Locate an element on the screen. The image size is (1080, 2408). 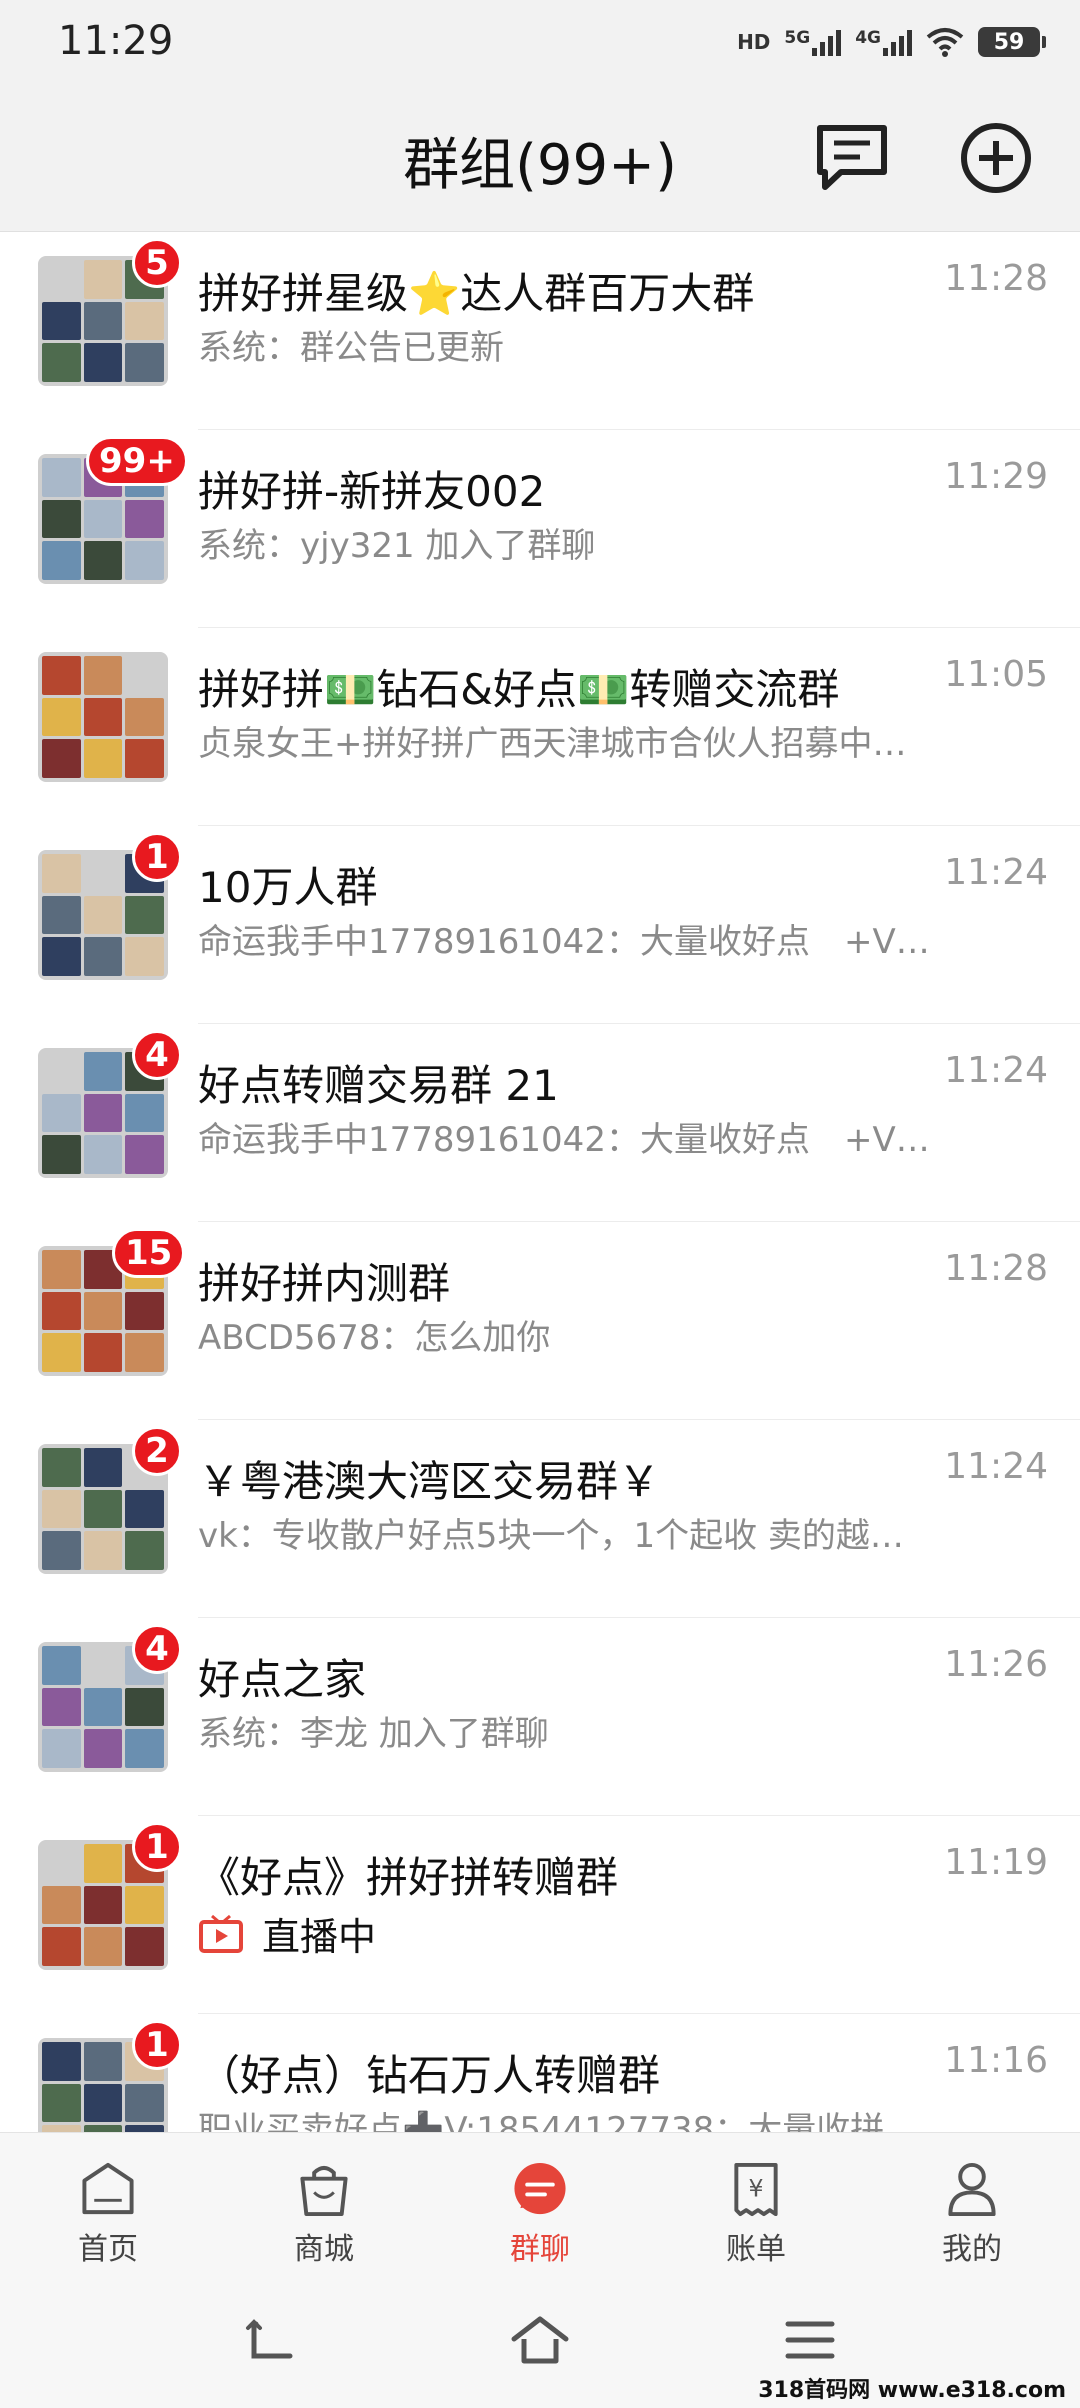
group-row: 99+ 拼好拼-新拼友002 系统：yjy321 加入了群聊 11:29 is located at coordinates (540, 529).